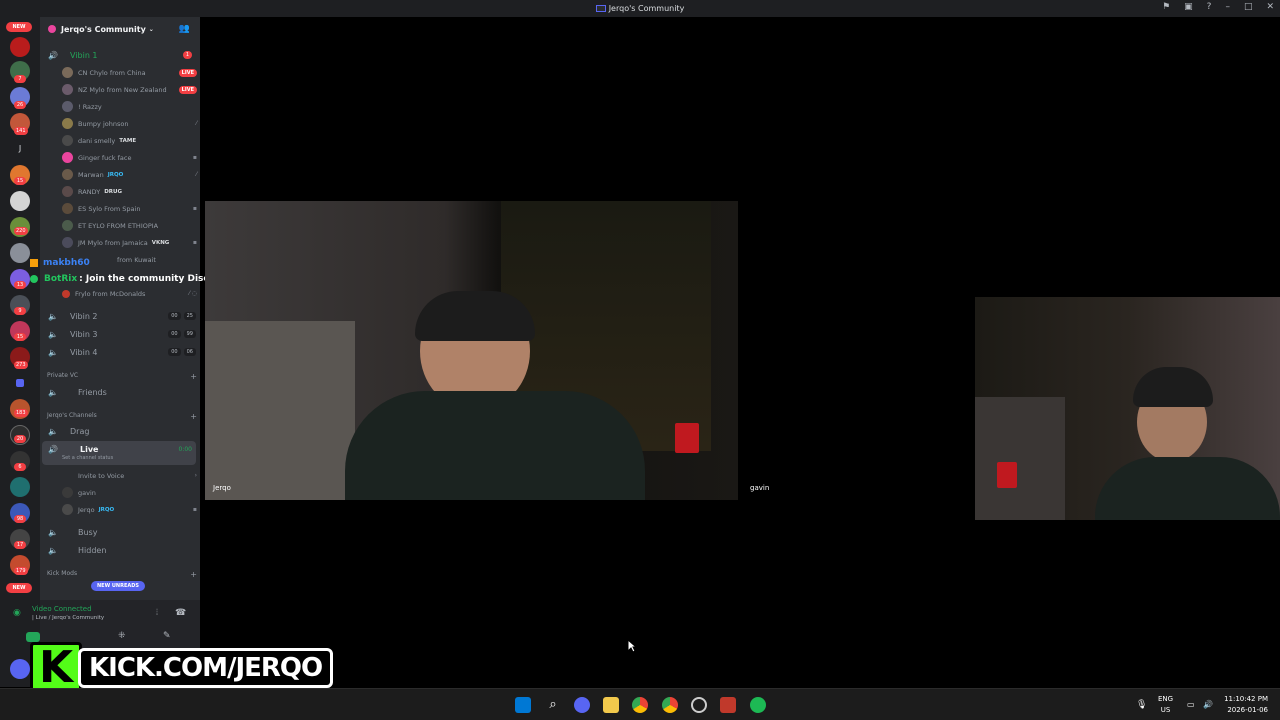 The height and width of the screenshot is (720, 1280). What do you see at coordinates (120, 431) in the screenshot?
I see `voice-channel-drag: 🔈 Drag` at bounding box center [120, 431].